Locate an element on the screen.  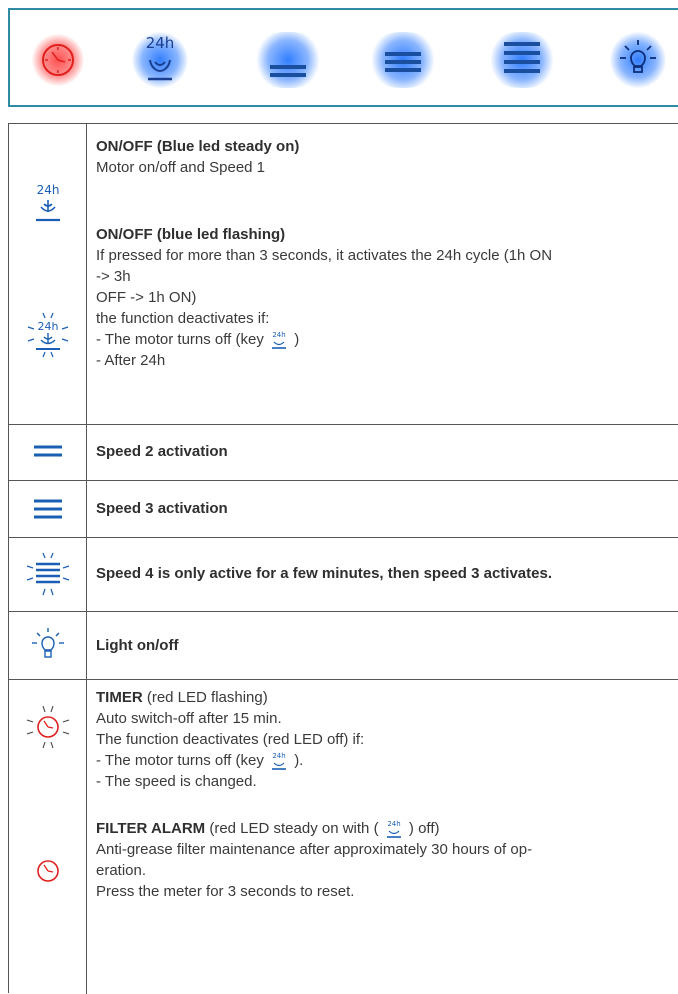
onoff-line-4: the function deactivates if: is located at coordinates (183, 318).